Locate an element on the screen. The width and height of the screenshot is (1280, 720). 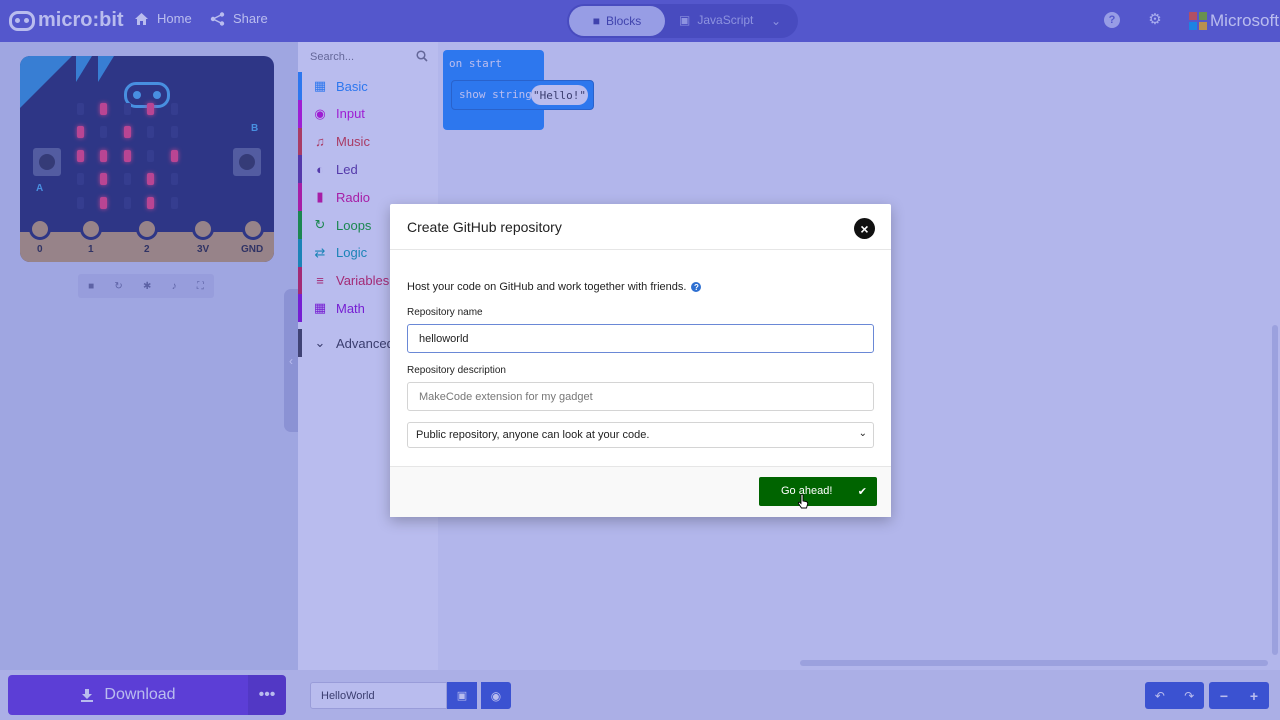
chevron-down-icon: ⌄ is located at coordinates (862, 433).